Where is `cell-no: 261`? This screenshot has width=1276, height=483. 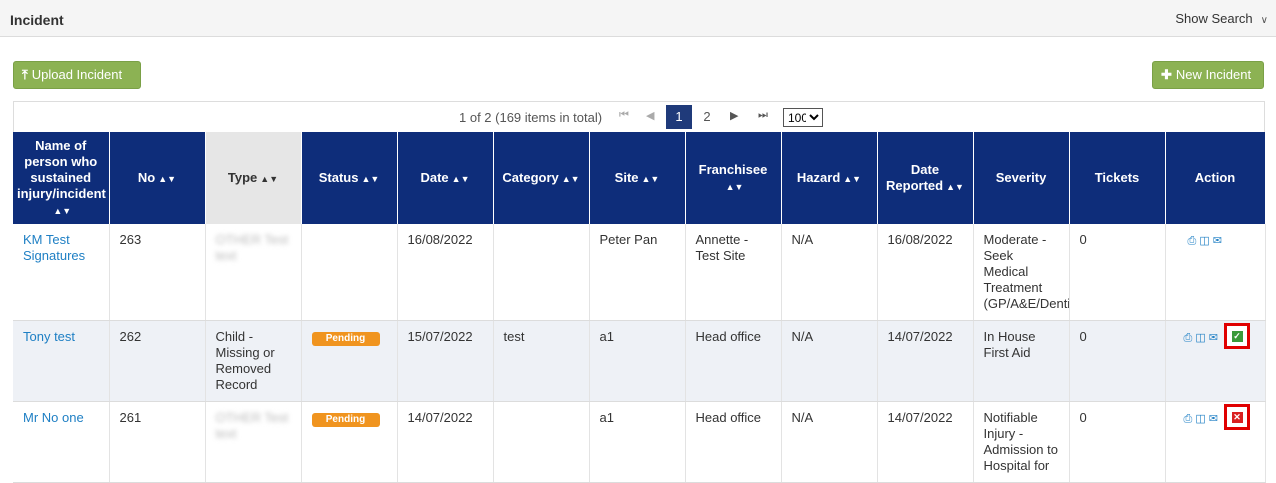
cell-no: 261 is located at coordinates (157, 442).